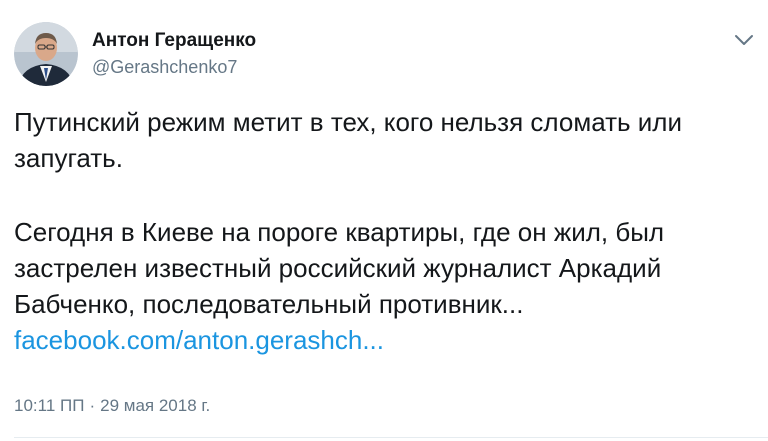  What do you see at coordinates (744, 40) in the screenshot?
I see `chevron-down-icon` at bounding box center [744, 40].